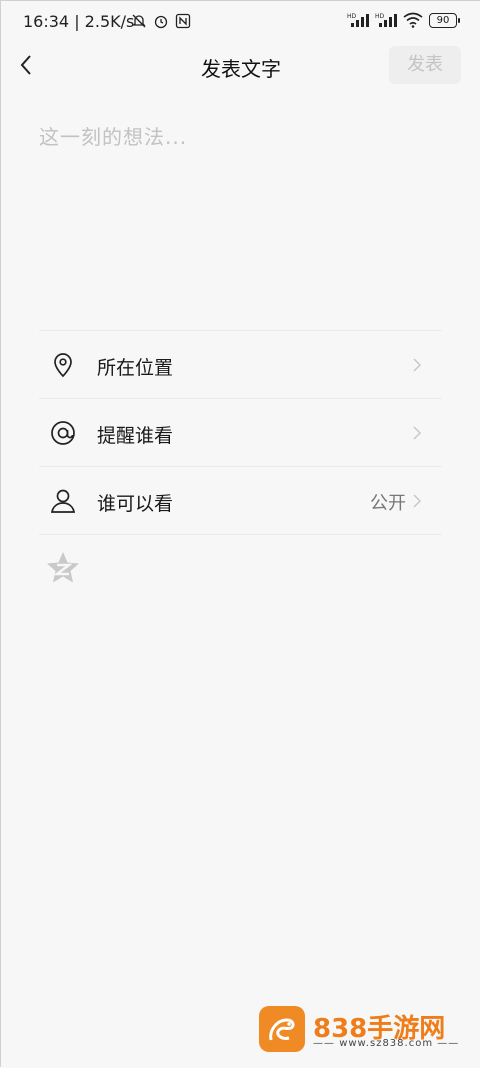  I want to click on network-speed: | 2.5K/s, so click(104, 21).